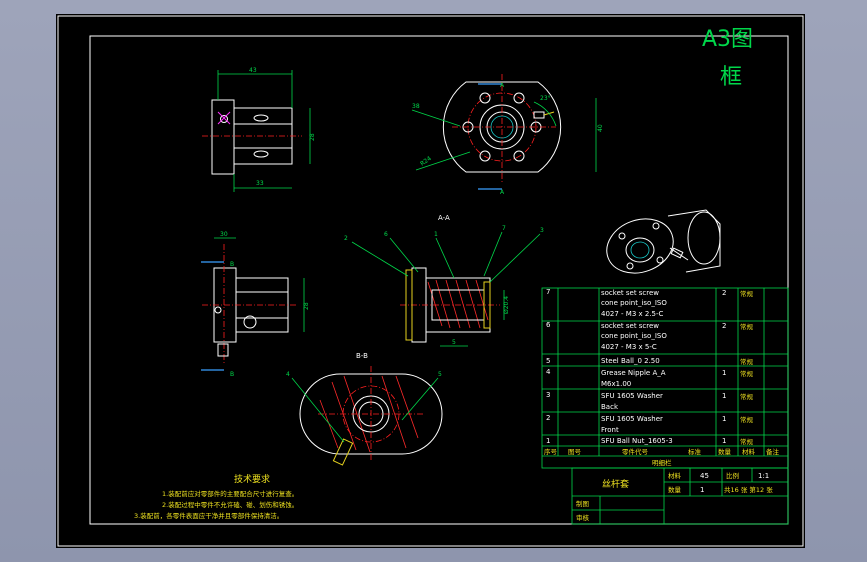 This screenshot has width=867, height=562. Describe the element at coordinates (502, 85) in the screenshot. I see `section-a-top: A` at that location.